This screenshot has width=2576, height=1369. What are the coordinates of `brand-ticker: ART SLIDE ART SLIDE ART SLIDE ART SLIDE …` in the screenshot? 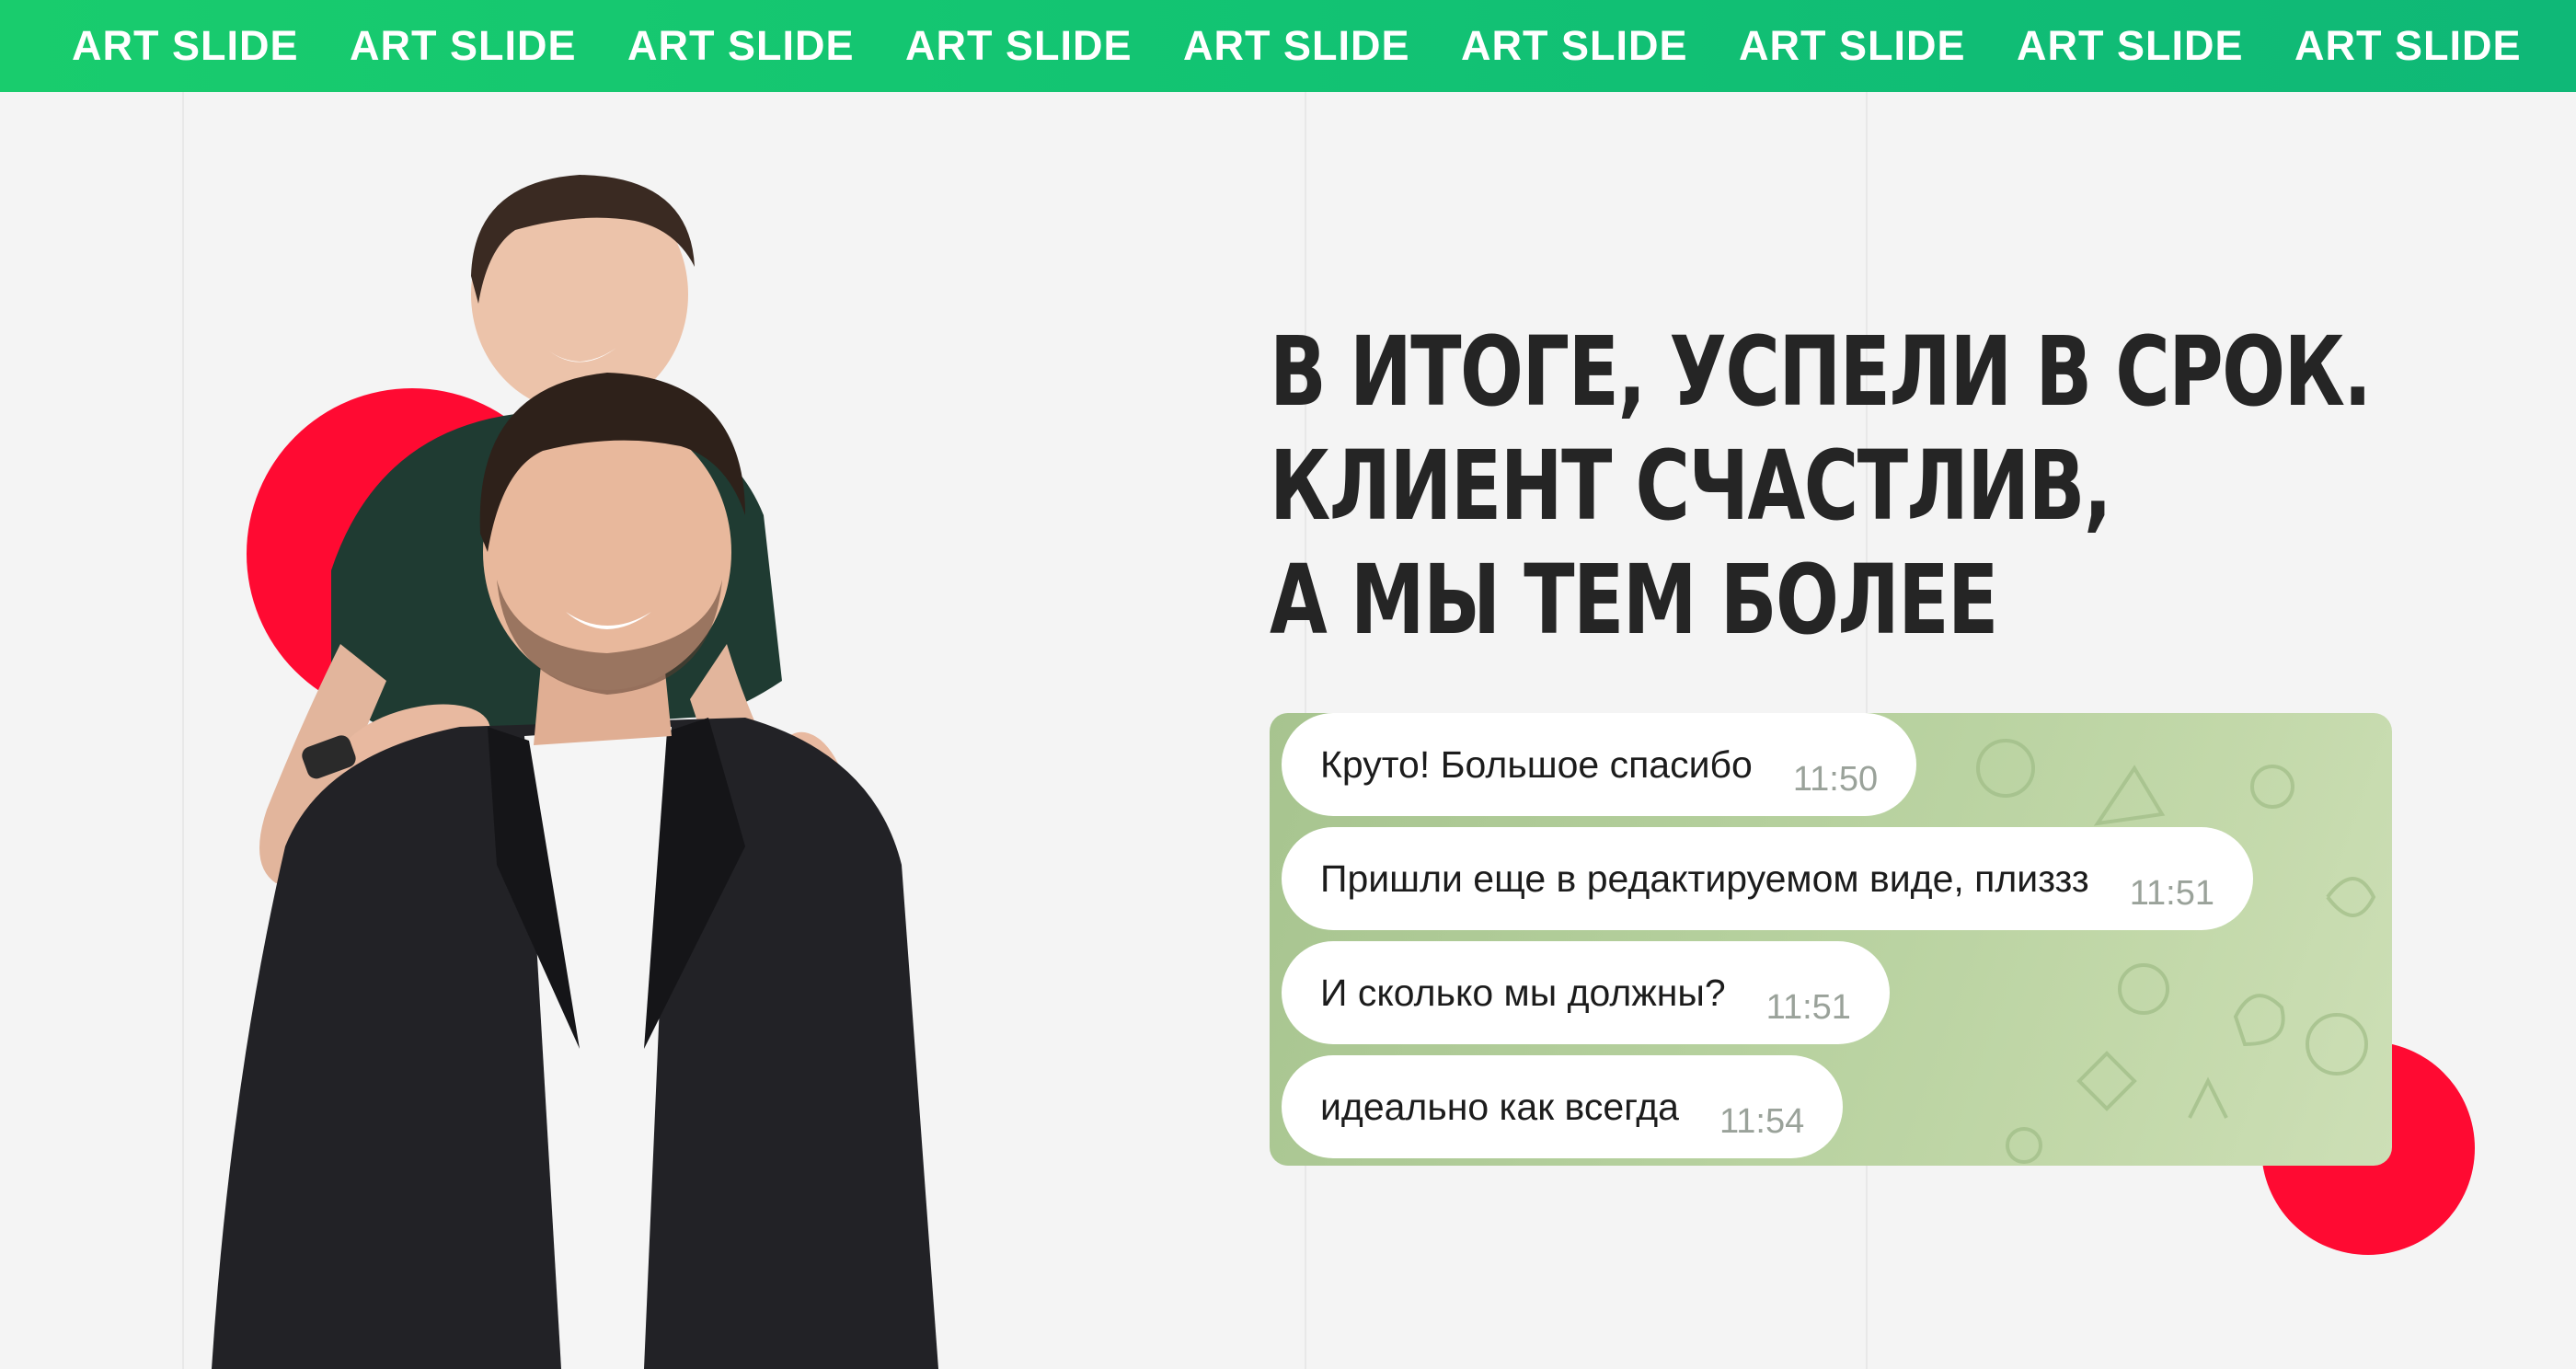 It's located at (1288, 46).